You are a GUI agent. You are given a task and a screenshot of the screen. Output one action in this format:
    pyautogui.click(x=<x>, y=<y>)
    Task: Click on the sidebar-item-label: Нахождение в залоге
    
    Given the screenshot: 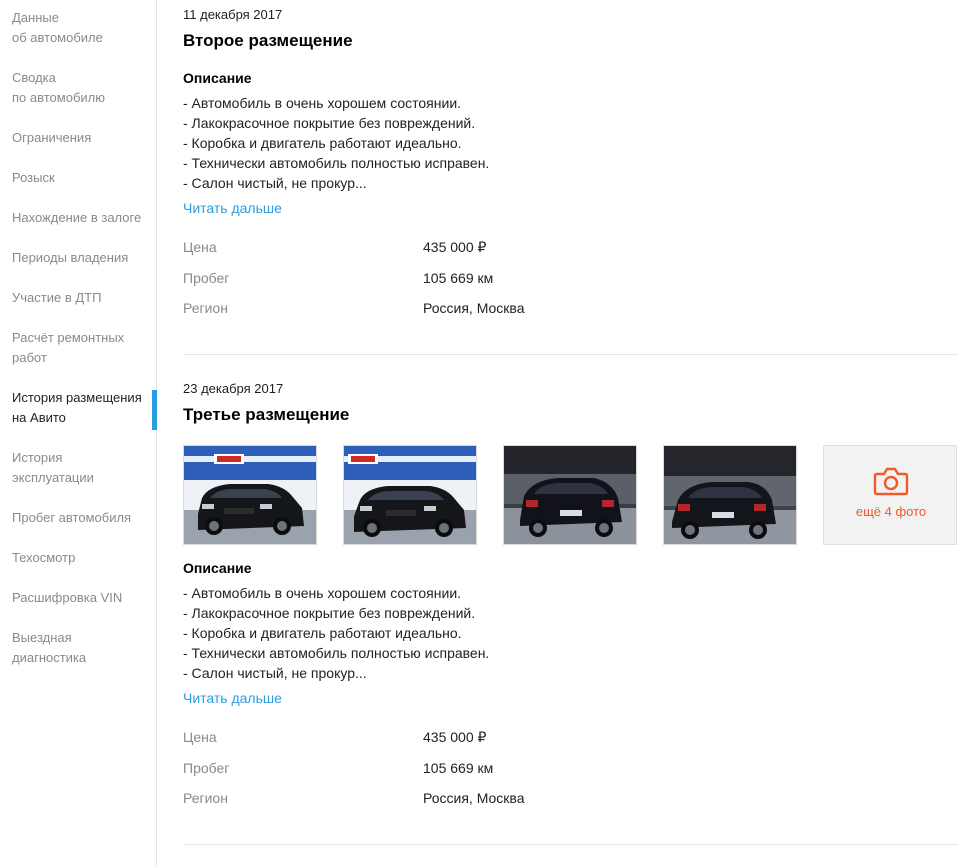 What is the action you would take?
    pyautogui.click(x=77, y=217)
    